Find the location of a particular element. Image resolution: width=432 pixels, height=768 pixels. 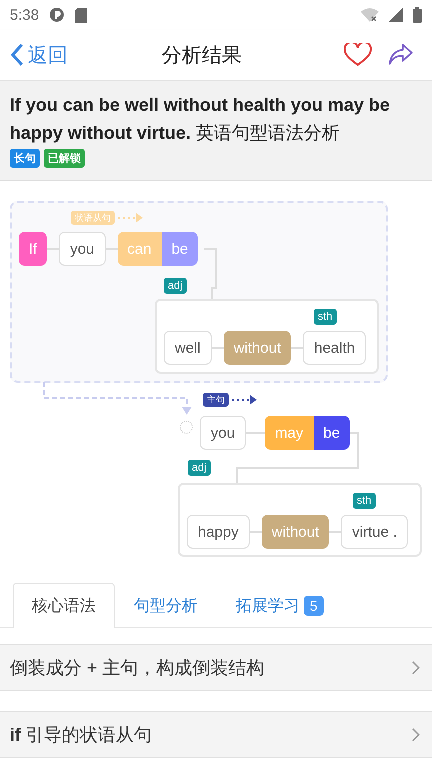

word-node: well is located at coordinates (188, 348).